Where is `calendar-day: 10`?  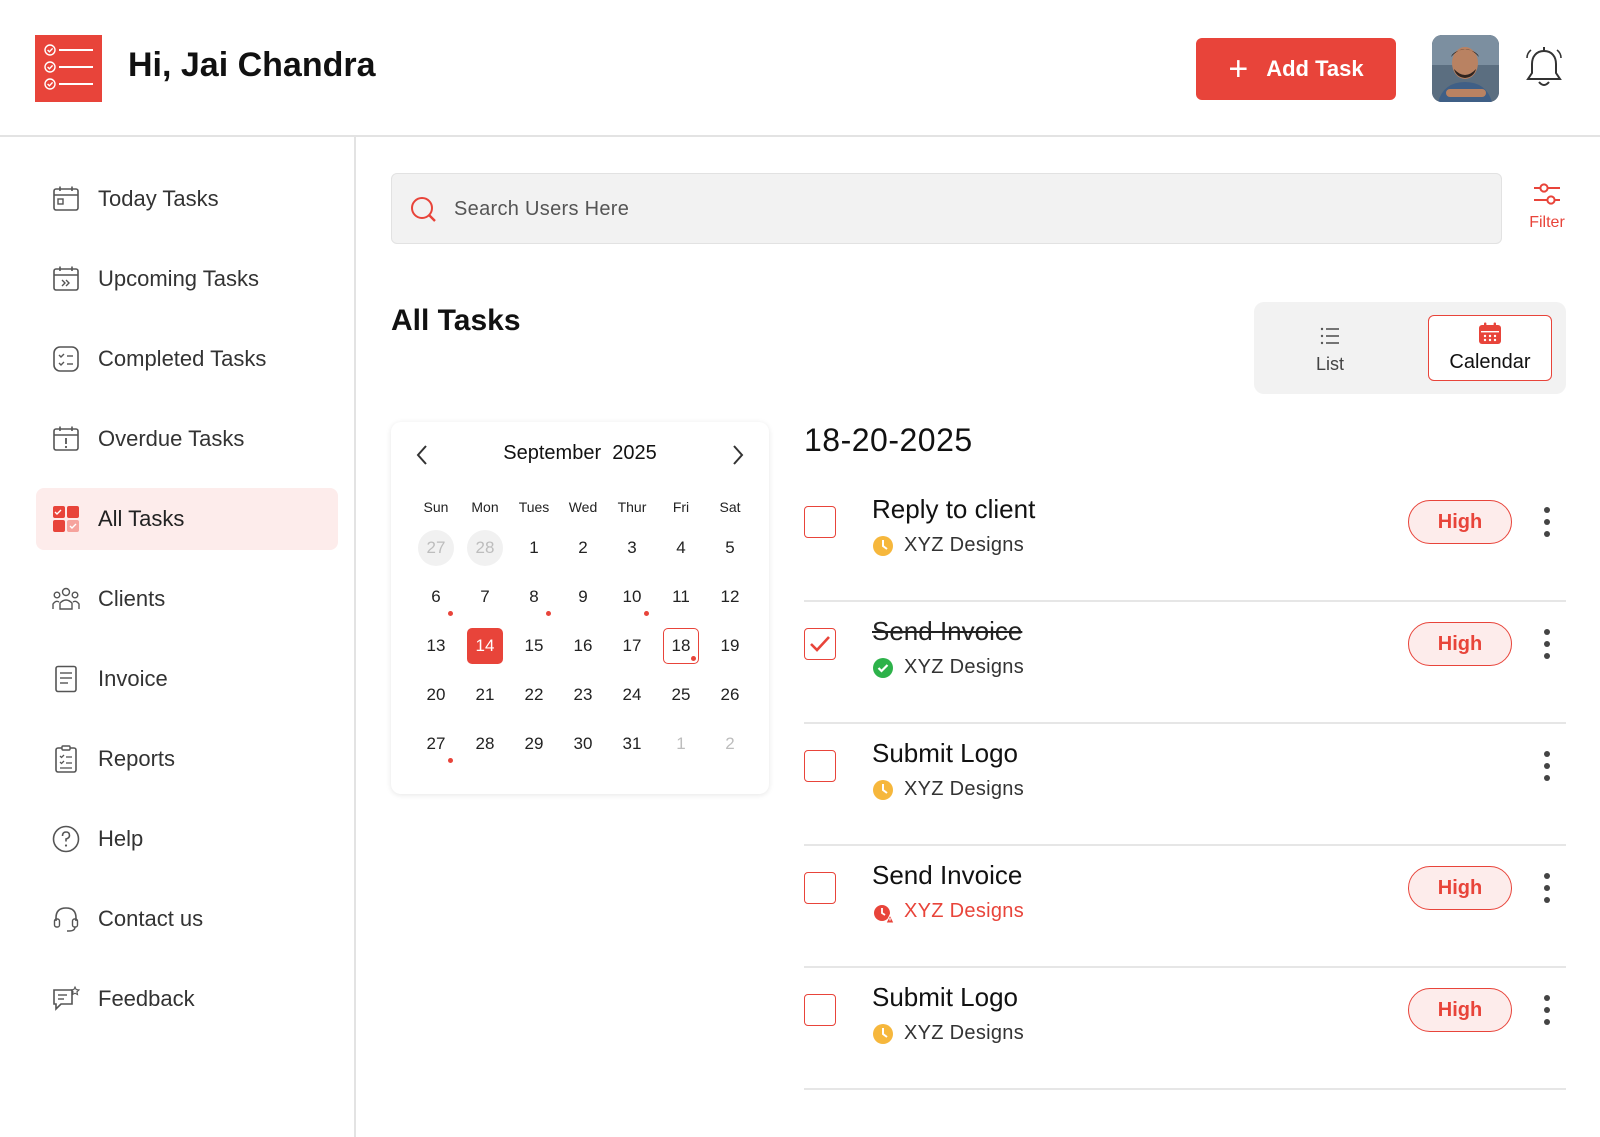 calendar-day: 10 is located at coordinates (632, 597).